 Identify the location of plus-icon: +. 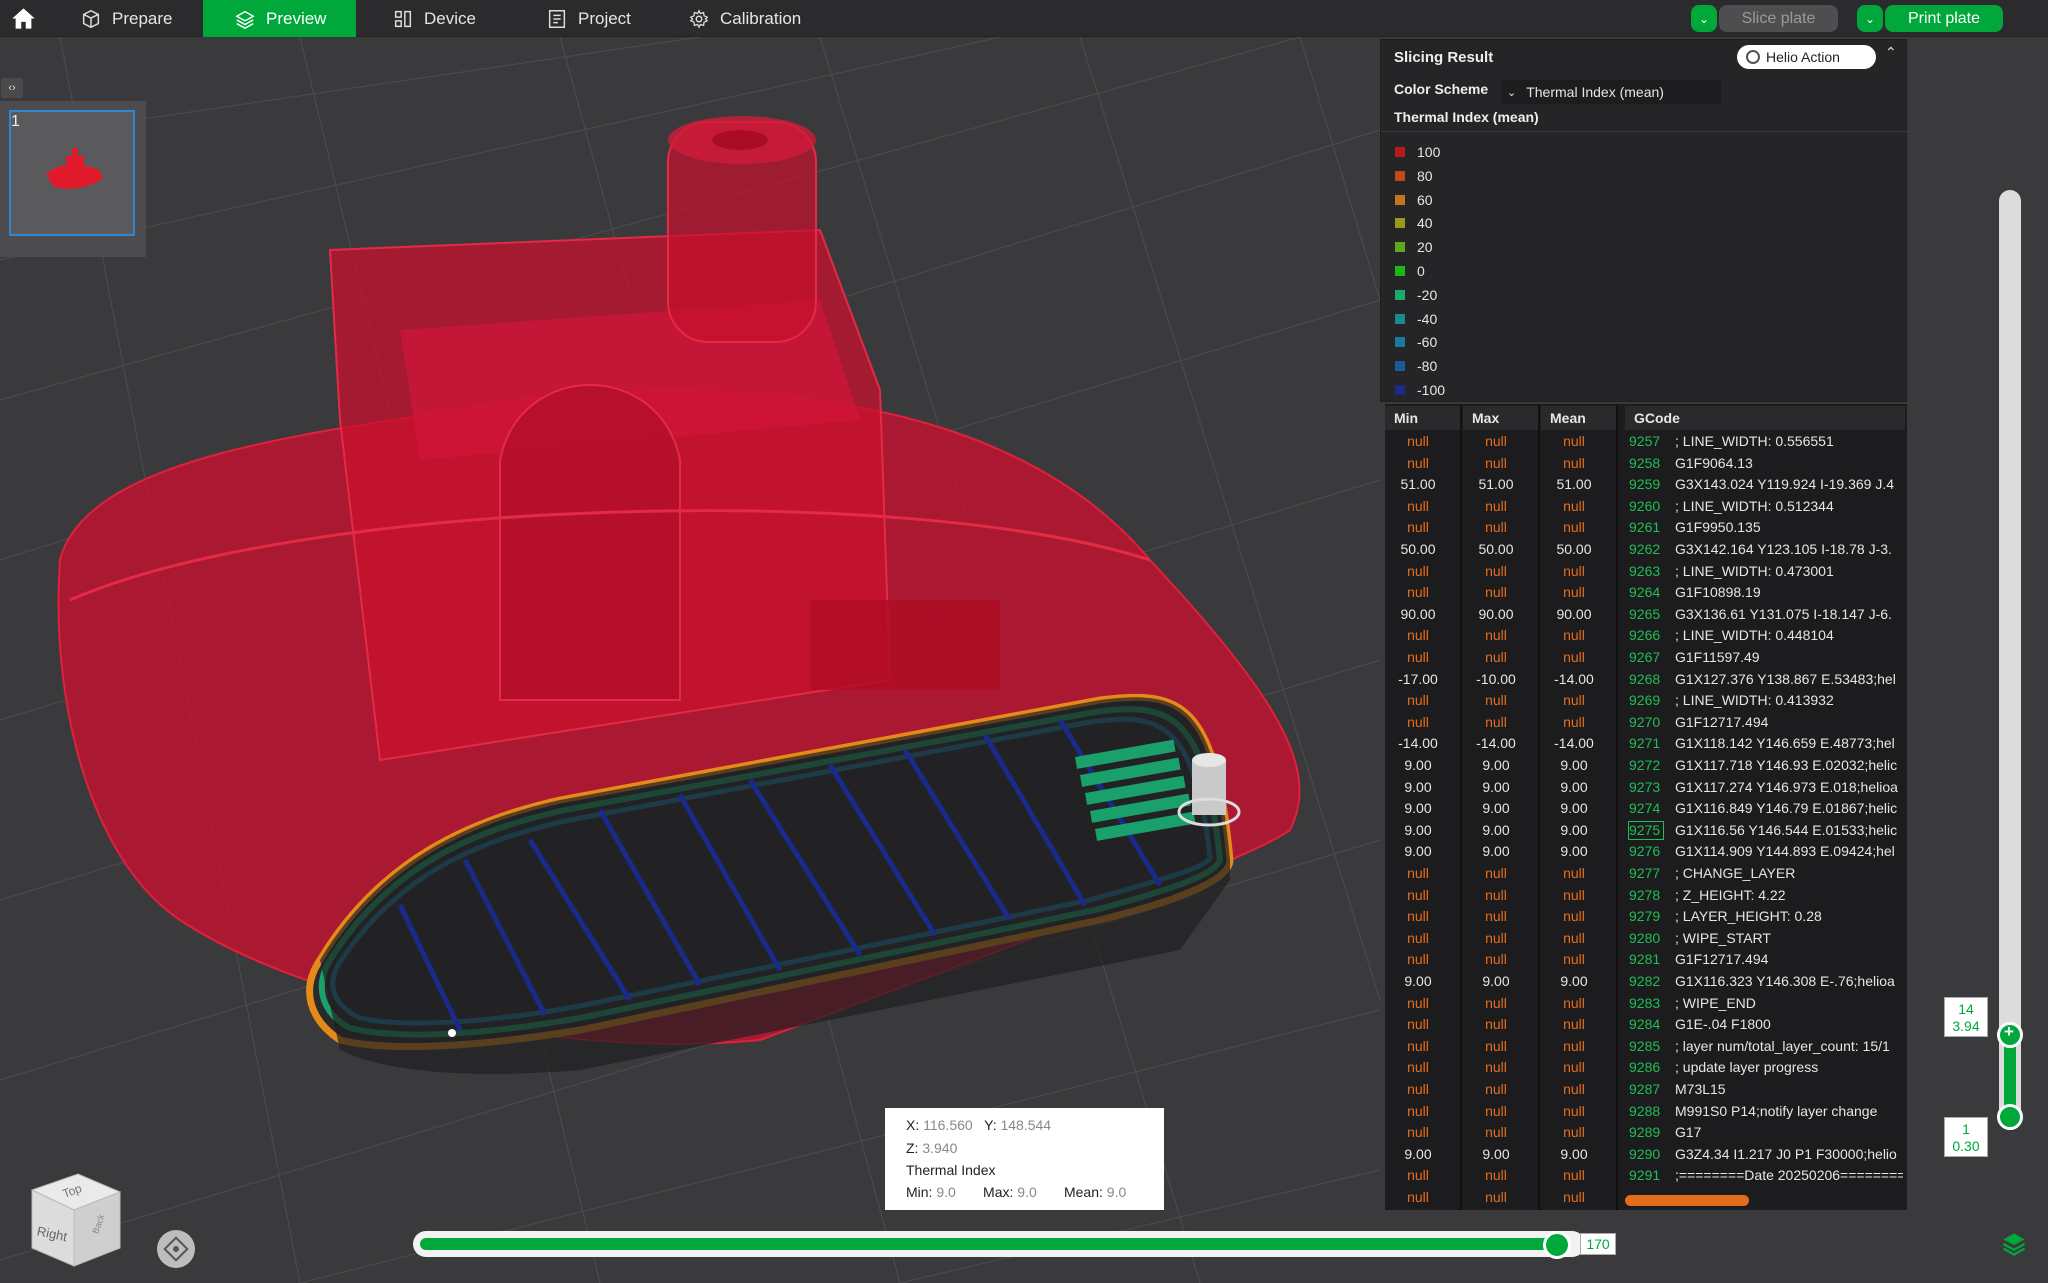
(2009, 1031).